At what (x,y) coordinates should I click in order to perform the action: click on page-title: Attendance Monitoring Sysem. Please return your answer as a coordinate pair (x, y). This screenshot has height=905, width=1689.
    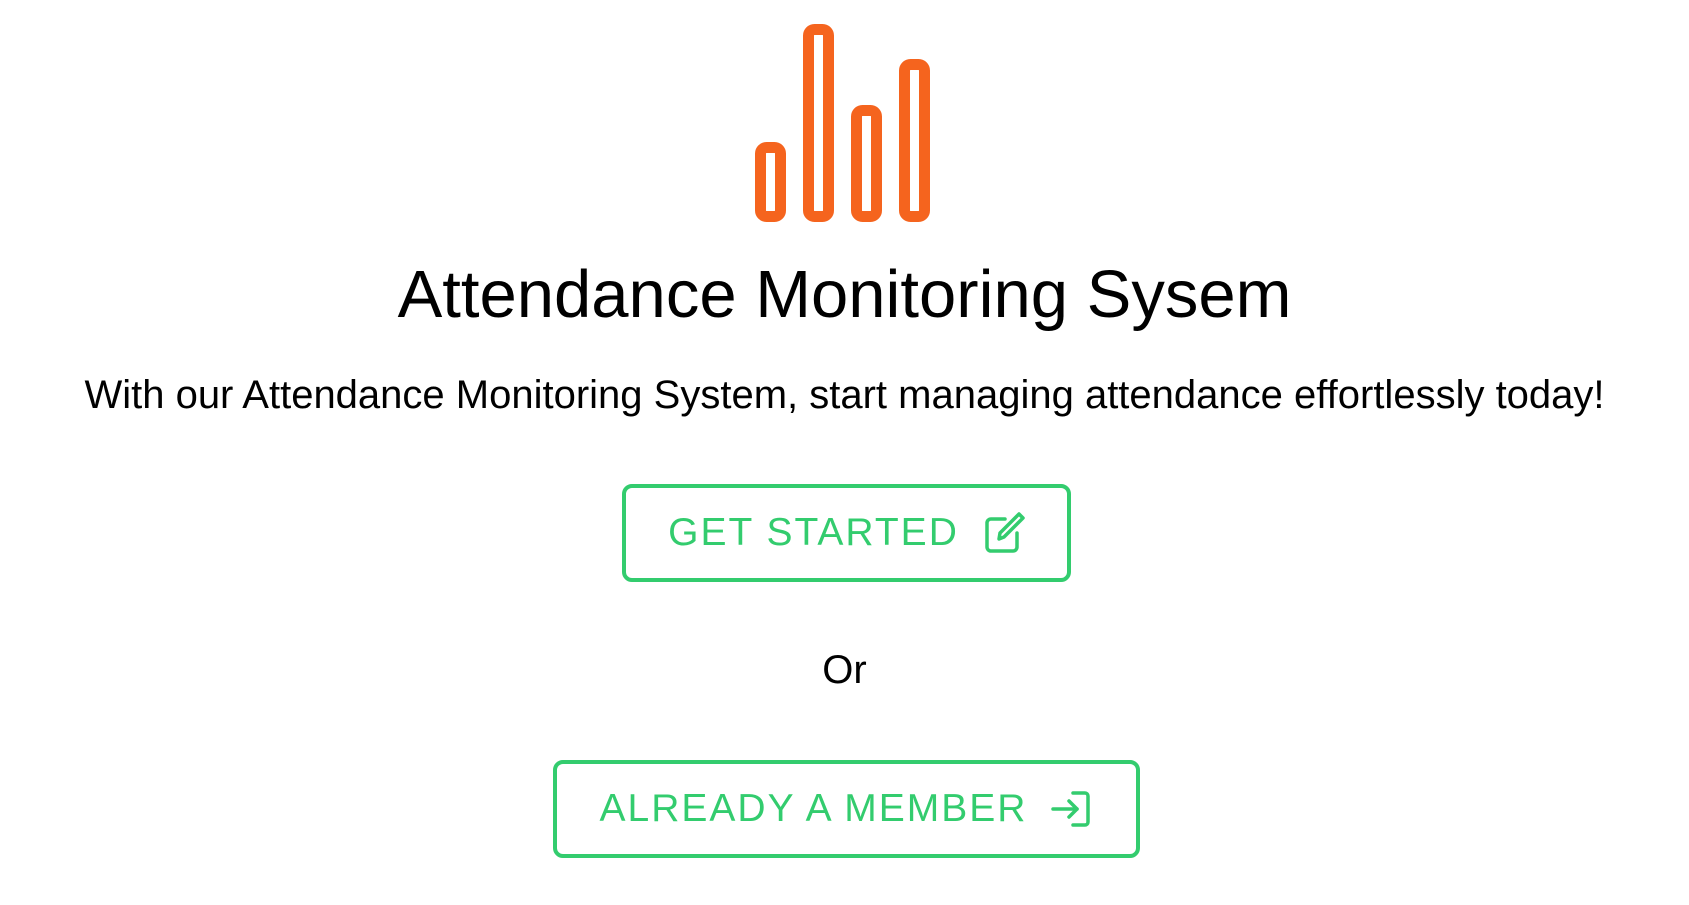
    Looking at the image, I should click on (844, 294).